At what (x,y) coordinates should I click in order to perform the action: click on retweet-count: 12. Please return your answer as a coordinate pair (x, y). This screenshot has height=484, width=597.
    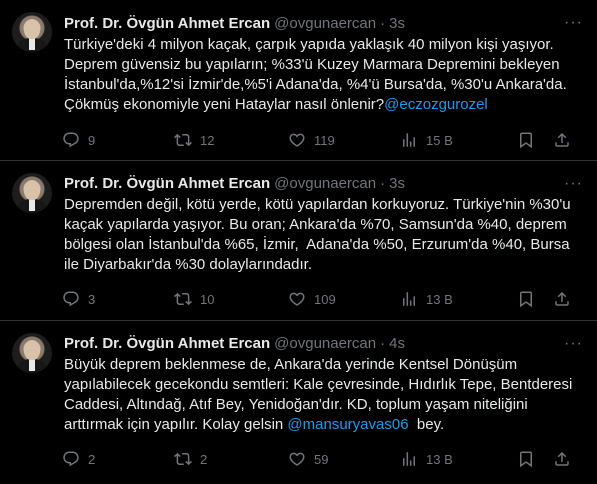
    Looking at the image, I should click on (207, 140).